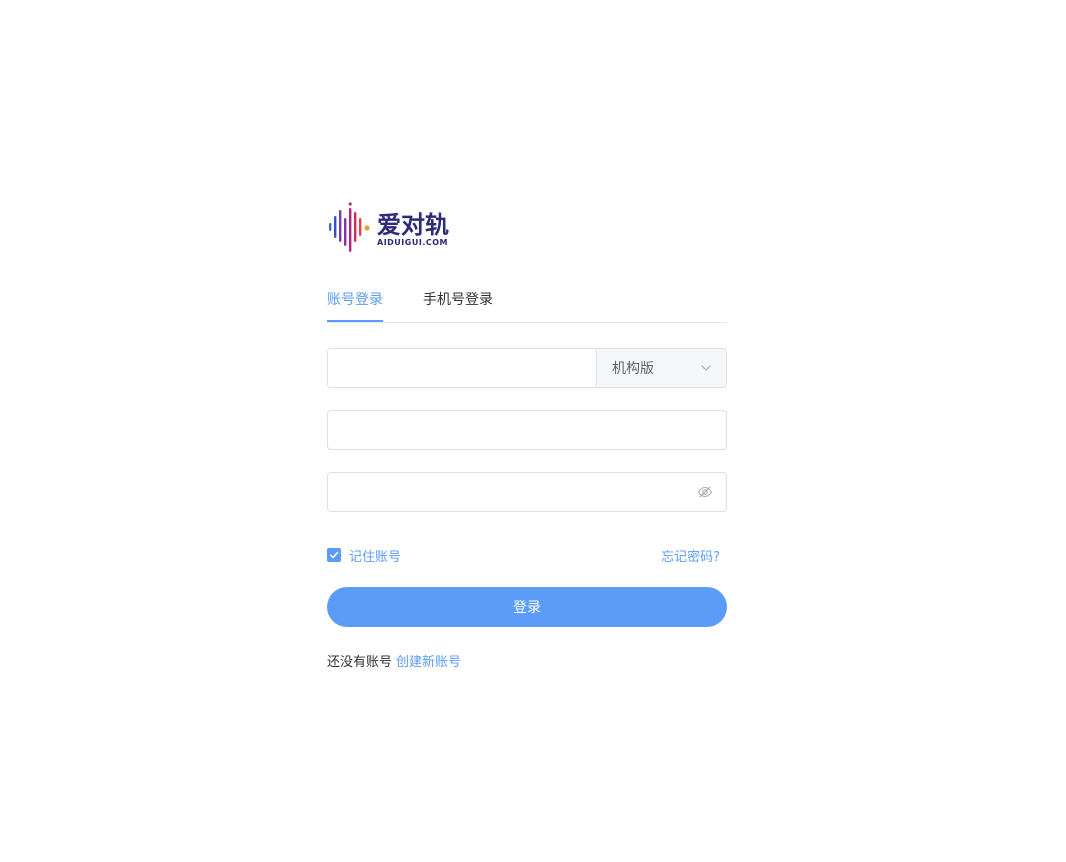 This screenshot has height=862, width=1066. What do you see at coordinates (349, 227) in the screenshot?
I see `sound-wave-logo-icon` at bounding box center [349, 227].